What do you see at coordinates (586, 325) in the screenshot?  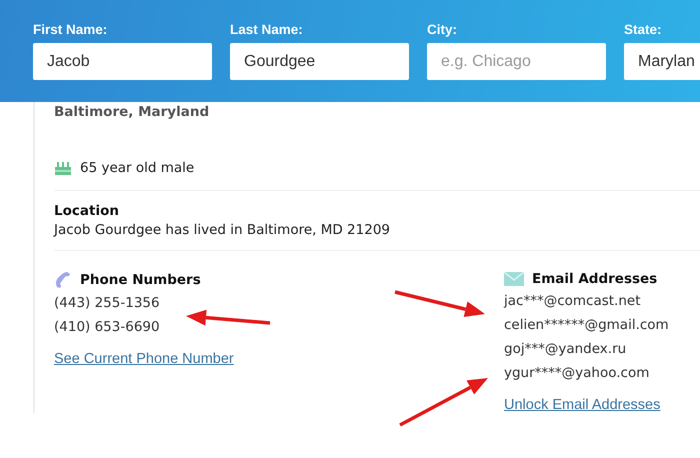 I see `email-address: celien******@gmail.com` at bounding box center [586, 325].